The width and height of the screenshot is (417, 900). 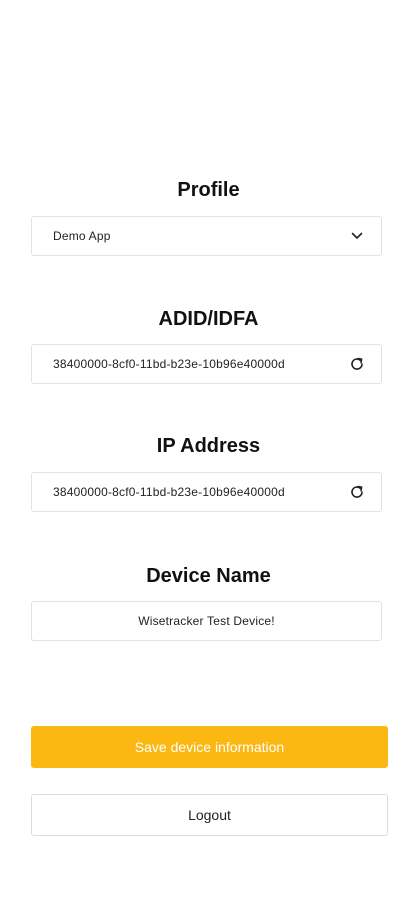 What do you see at coordinates (209, 815) in the screenshot?
I see `logout-button: Logout` at bounding box center [209, 815].